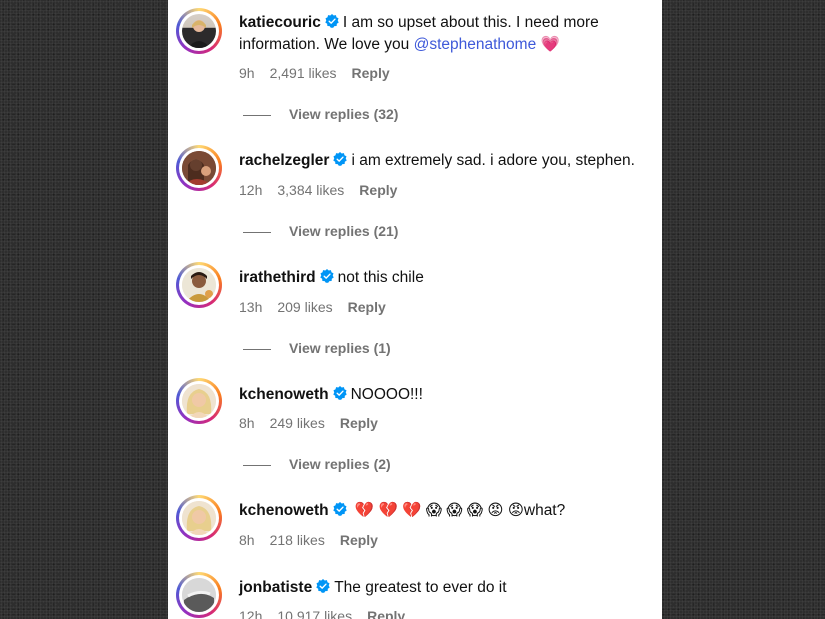 This screenshot has height=619, width=825. I want to click on comment-body: NOOOO!!!, so click(386, 394).